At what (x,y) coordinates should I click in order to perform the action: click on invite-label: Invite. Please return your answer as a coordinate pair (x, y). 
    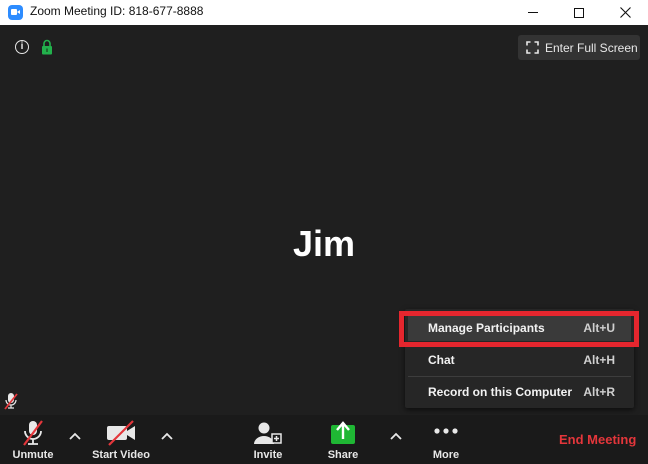
    Looking at the image, I should click on (268, 455).